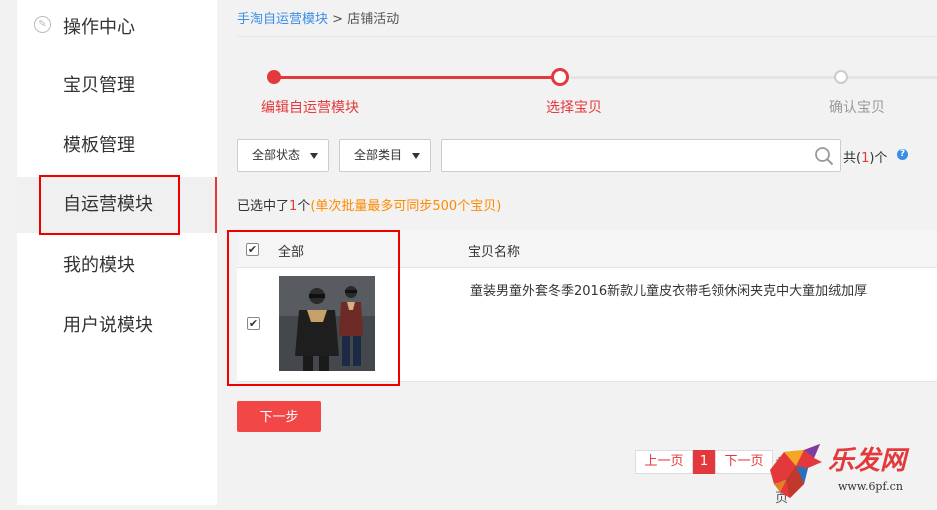 Image resolution: width=937 pixels, height=510 pixels. What do you see at coordinates (276, 155) in the screenshot?
I see `status-dropdown-value: 全部状态` at bounding box center [276, 155].